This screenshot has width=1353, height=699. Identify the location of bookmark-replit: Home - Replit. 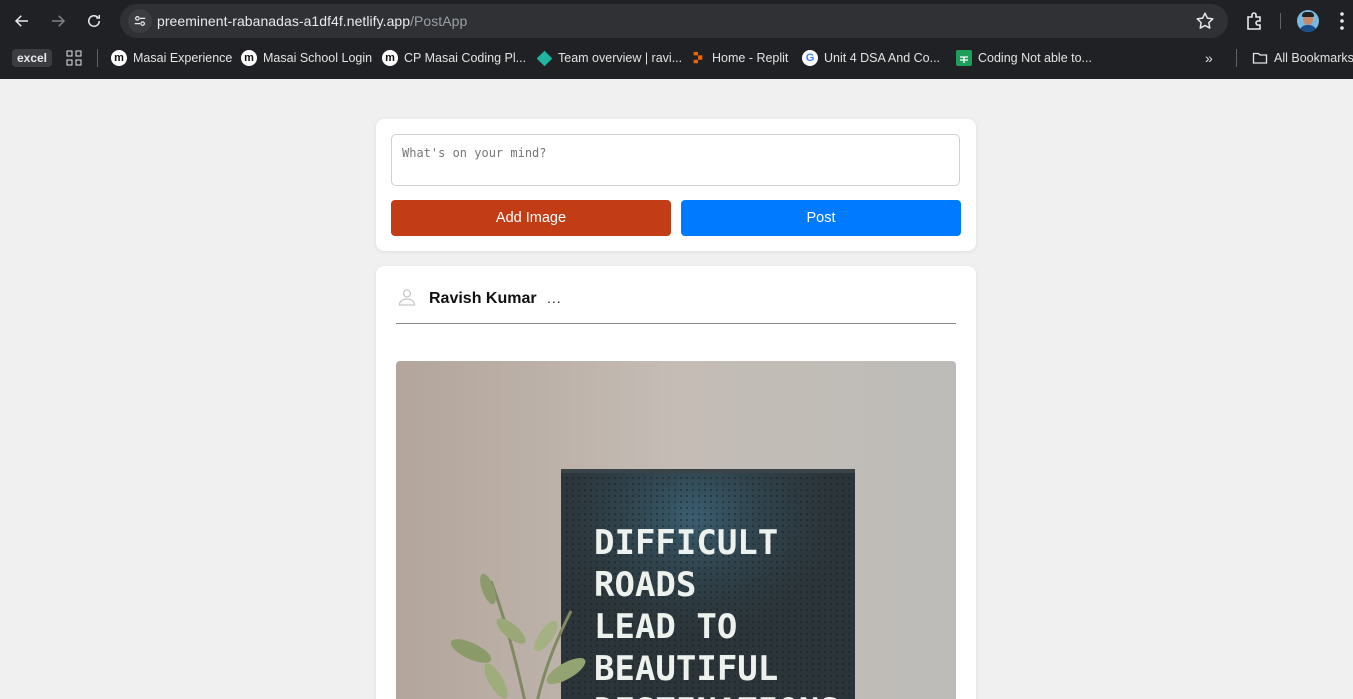
(739, 58).